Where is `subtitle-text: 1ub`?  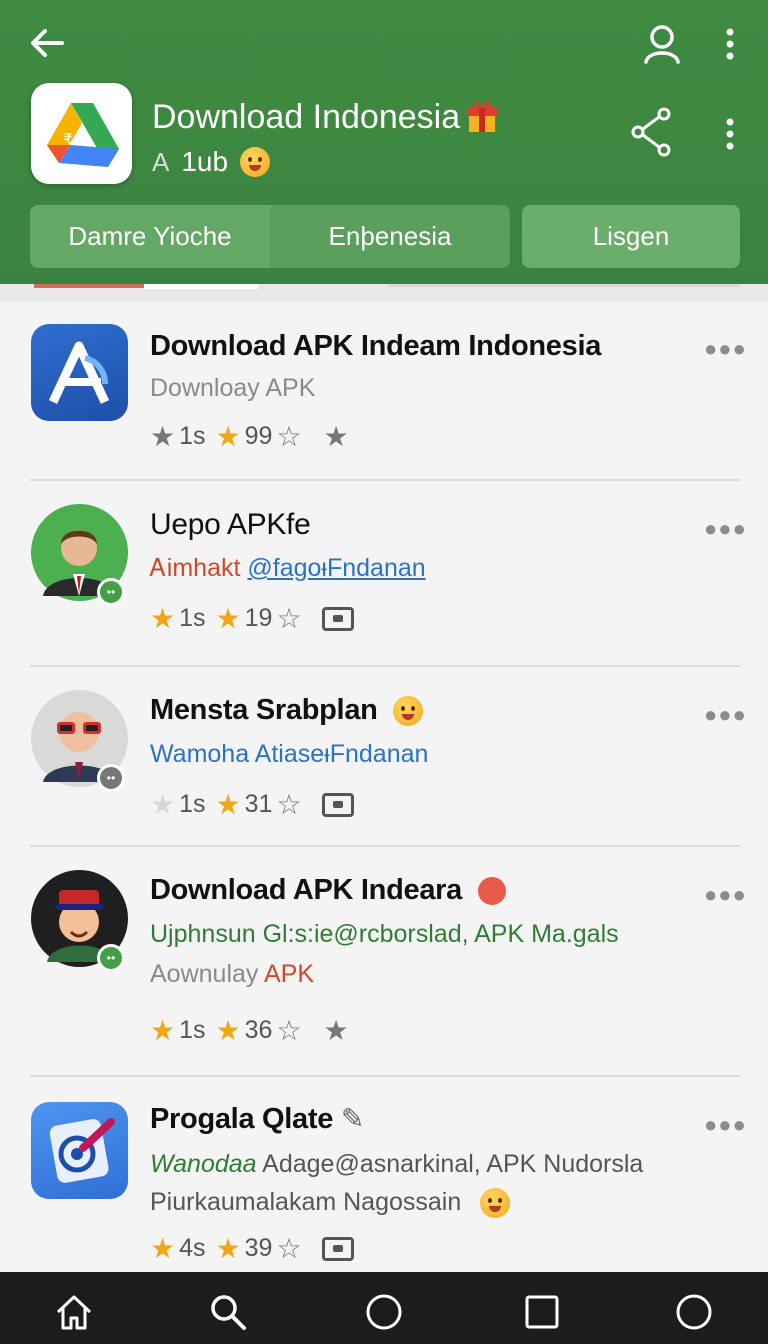
subtitle-text: 1ub is located at coordinates (205, 161).